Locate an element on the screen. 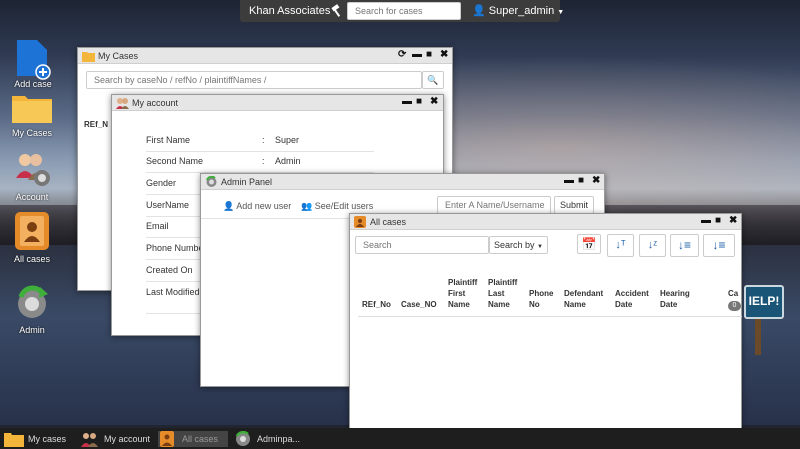 The height and width of the screenshot is (449, 800). search-icon: 🔍 is located at coordinates (433, 80).